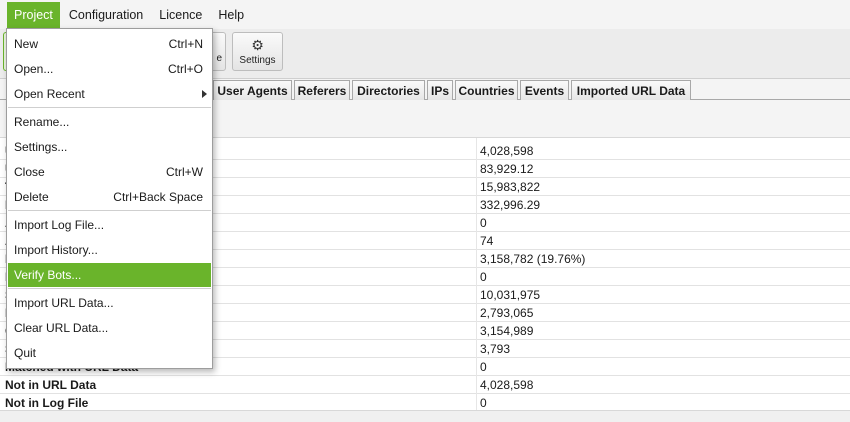 This screenshot has height=422, width=850. I want to click on row-label: Not in URL Data, so click(51, 385).